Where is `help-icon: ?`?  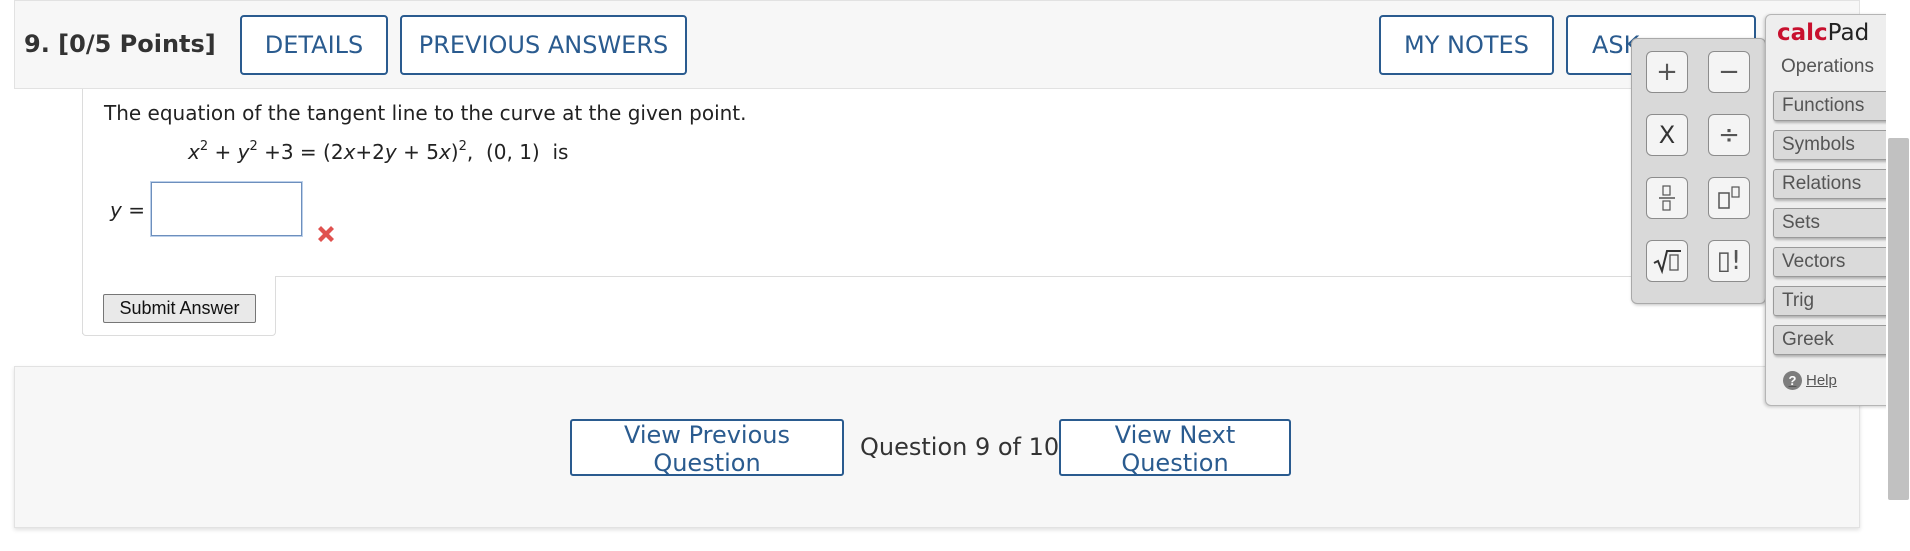
help-icon: ? is located at coordinates (1792, 380).